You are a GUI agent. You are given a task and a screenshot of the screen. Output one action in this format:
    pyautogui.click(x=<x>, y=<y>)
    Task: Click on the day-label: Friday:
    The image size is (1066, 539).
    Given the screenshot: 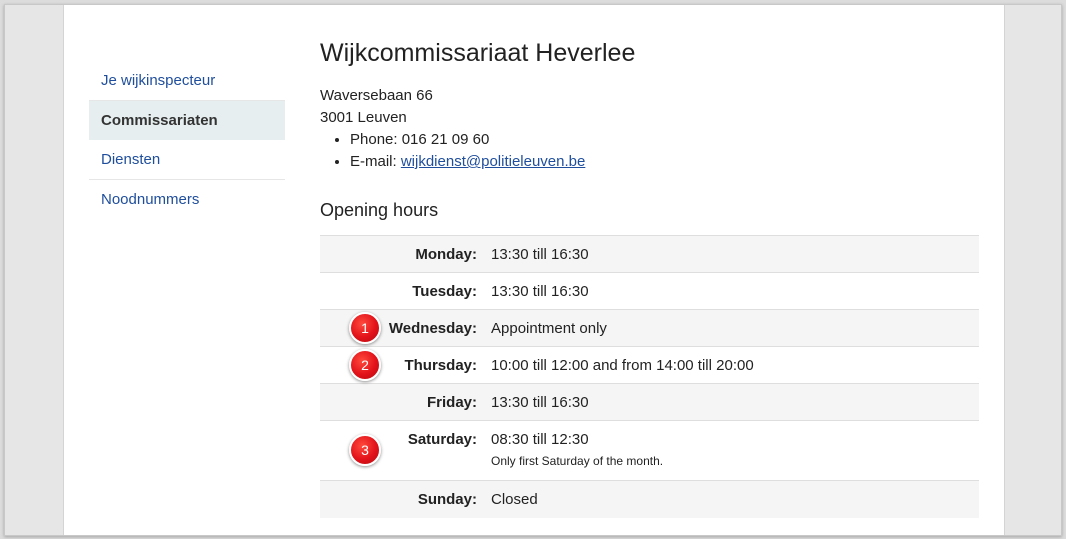 What is the action you would take?
    pyautogui.click(x=405, y=402)
    